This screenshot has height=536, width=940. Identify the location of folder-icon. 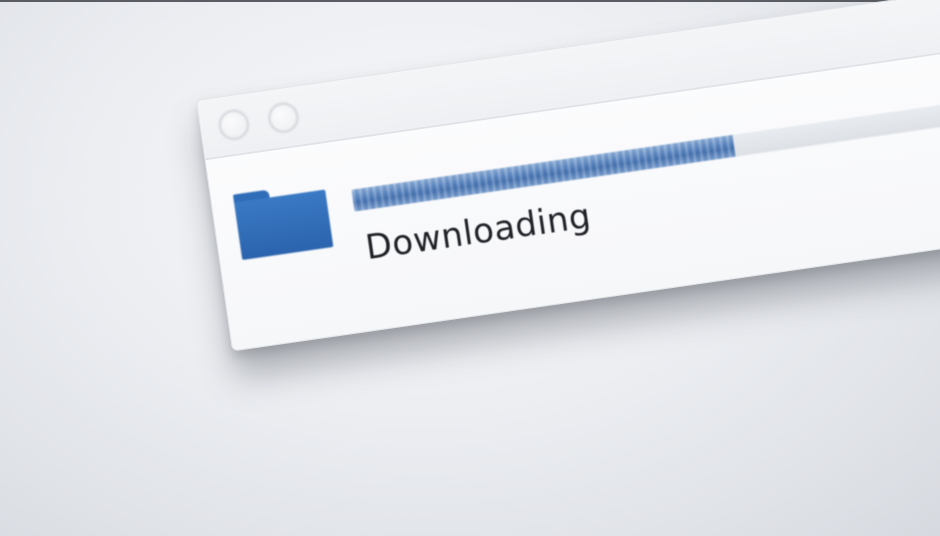
(283, 221).